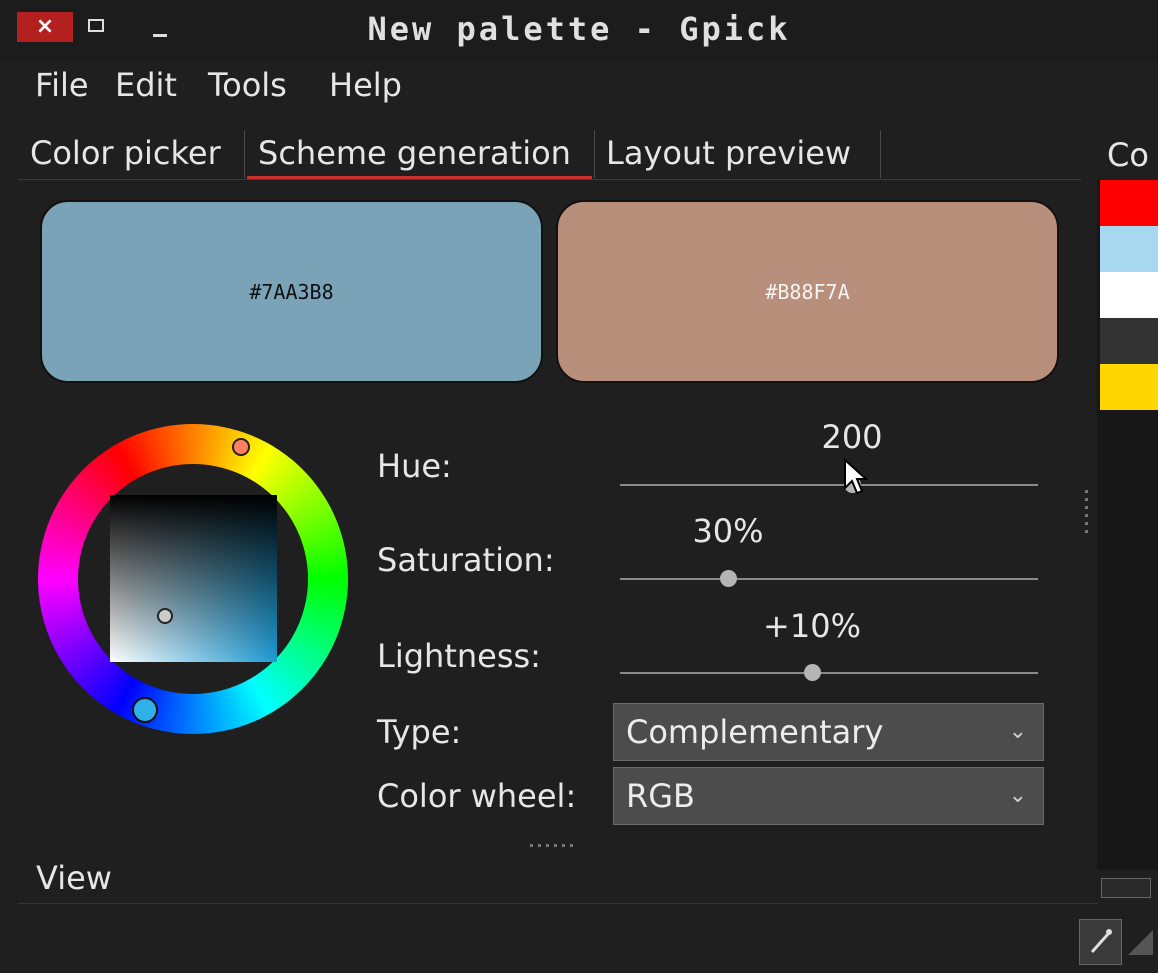 The image size is (1158, 973). I want to click on lightness-slider-track, so click(829, 673).